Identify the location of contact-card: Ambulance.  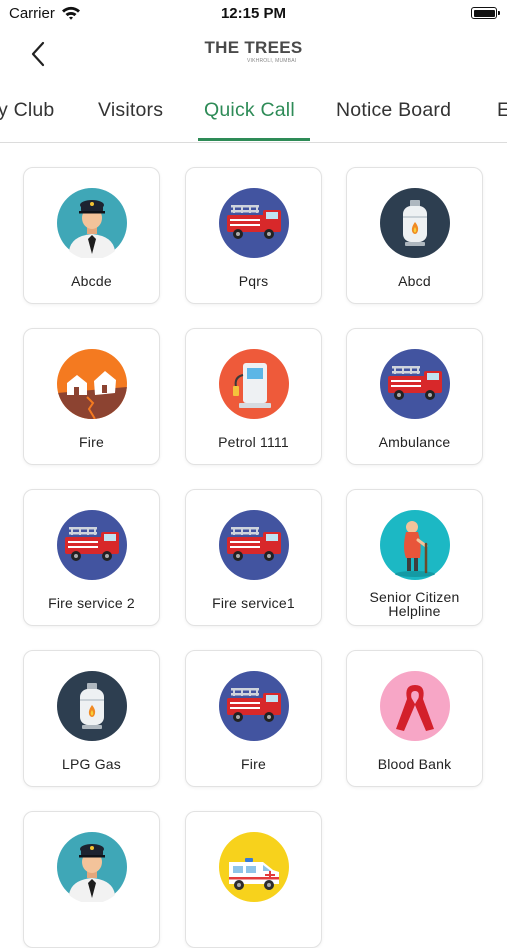
(414, 396).